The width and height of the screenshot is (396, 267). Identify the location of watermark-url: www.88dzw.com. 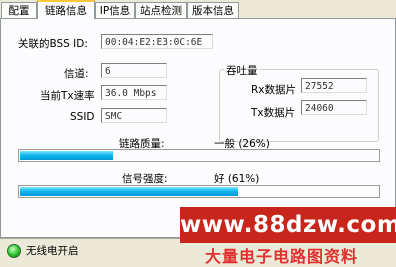
(288, 225).